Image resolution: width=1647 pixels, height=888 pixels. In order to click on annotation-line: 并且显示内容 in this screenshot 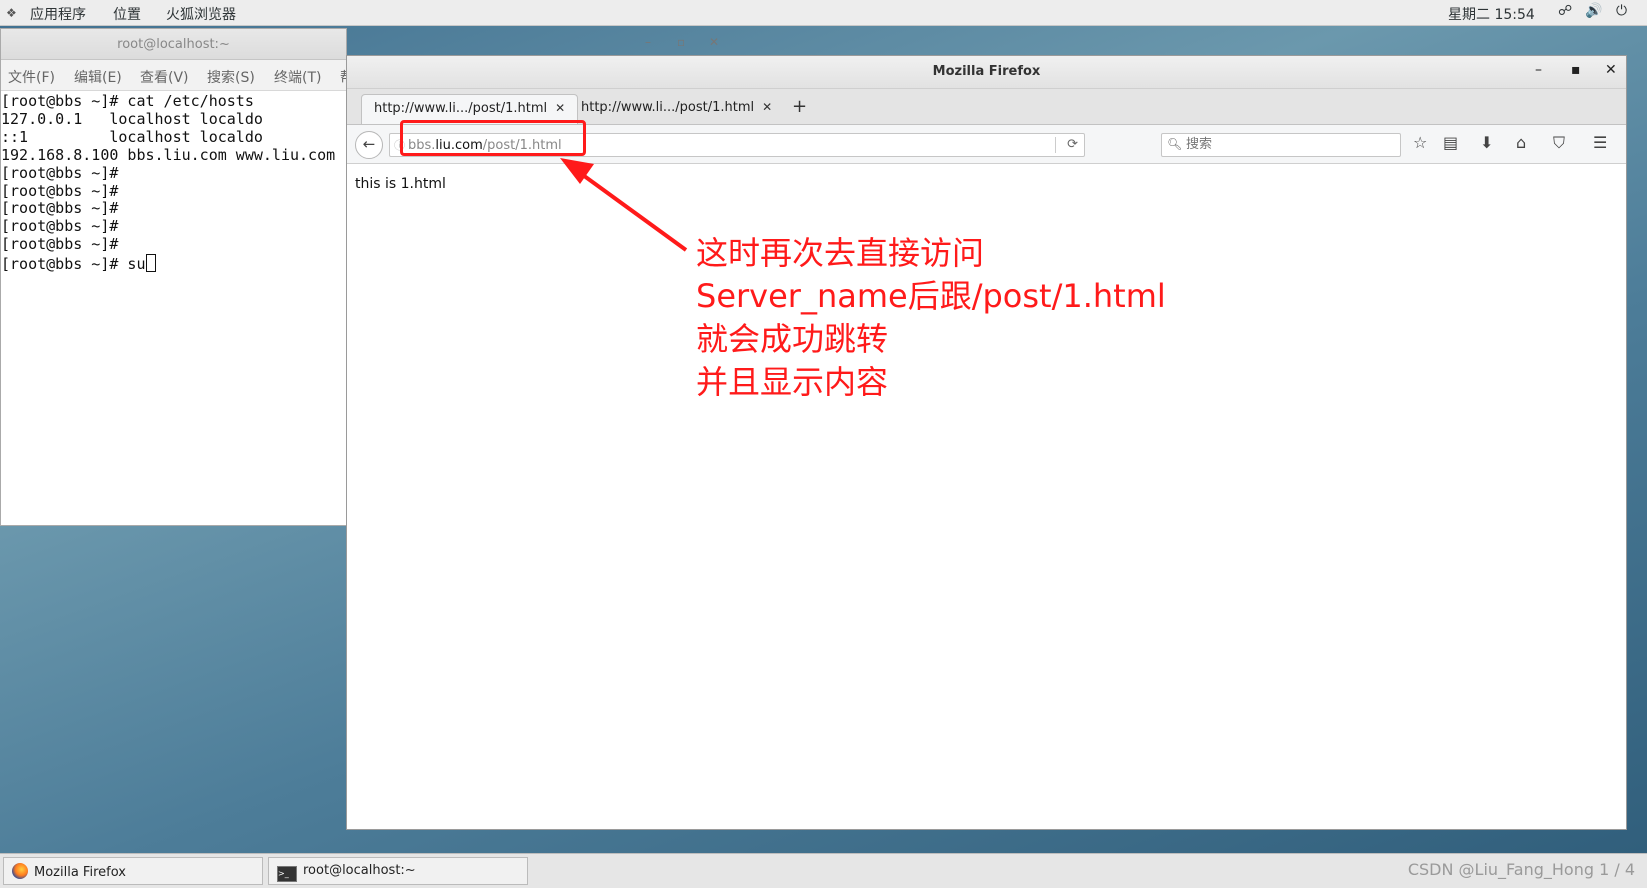, I will do `click(792, 382)`.